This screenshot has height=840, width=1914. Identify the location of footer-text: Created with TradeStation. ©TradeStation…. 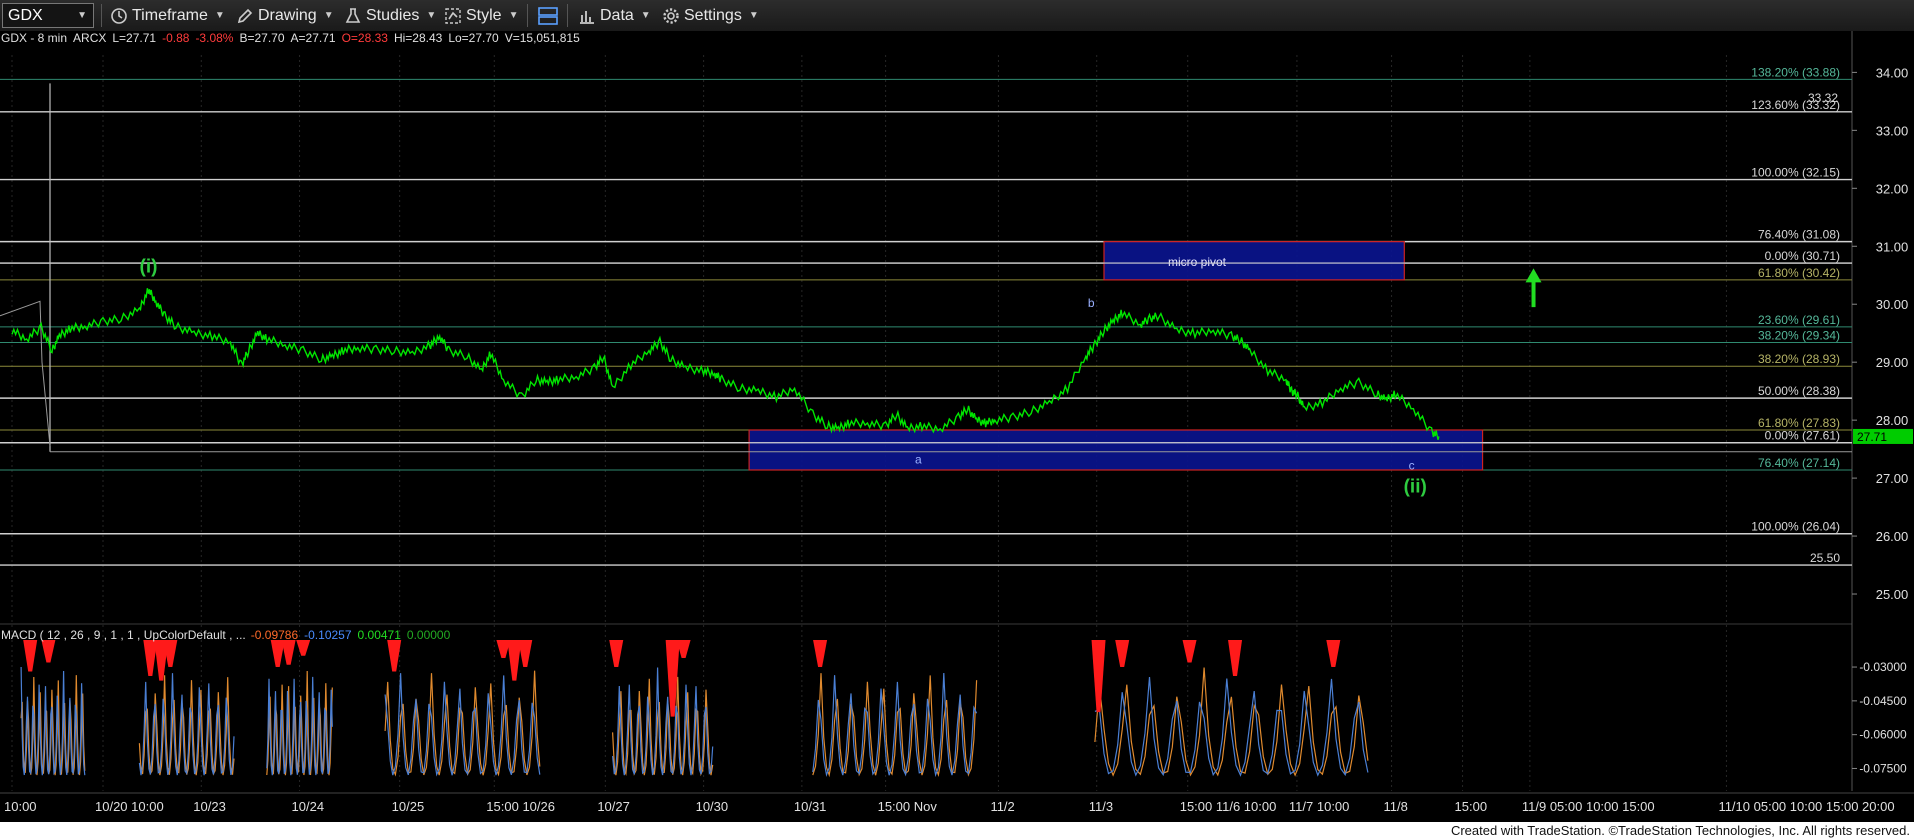
(1680, 830).